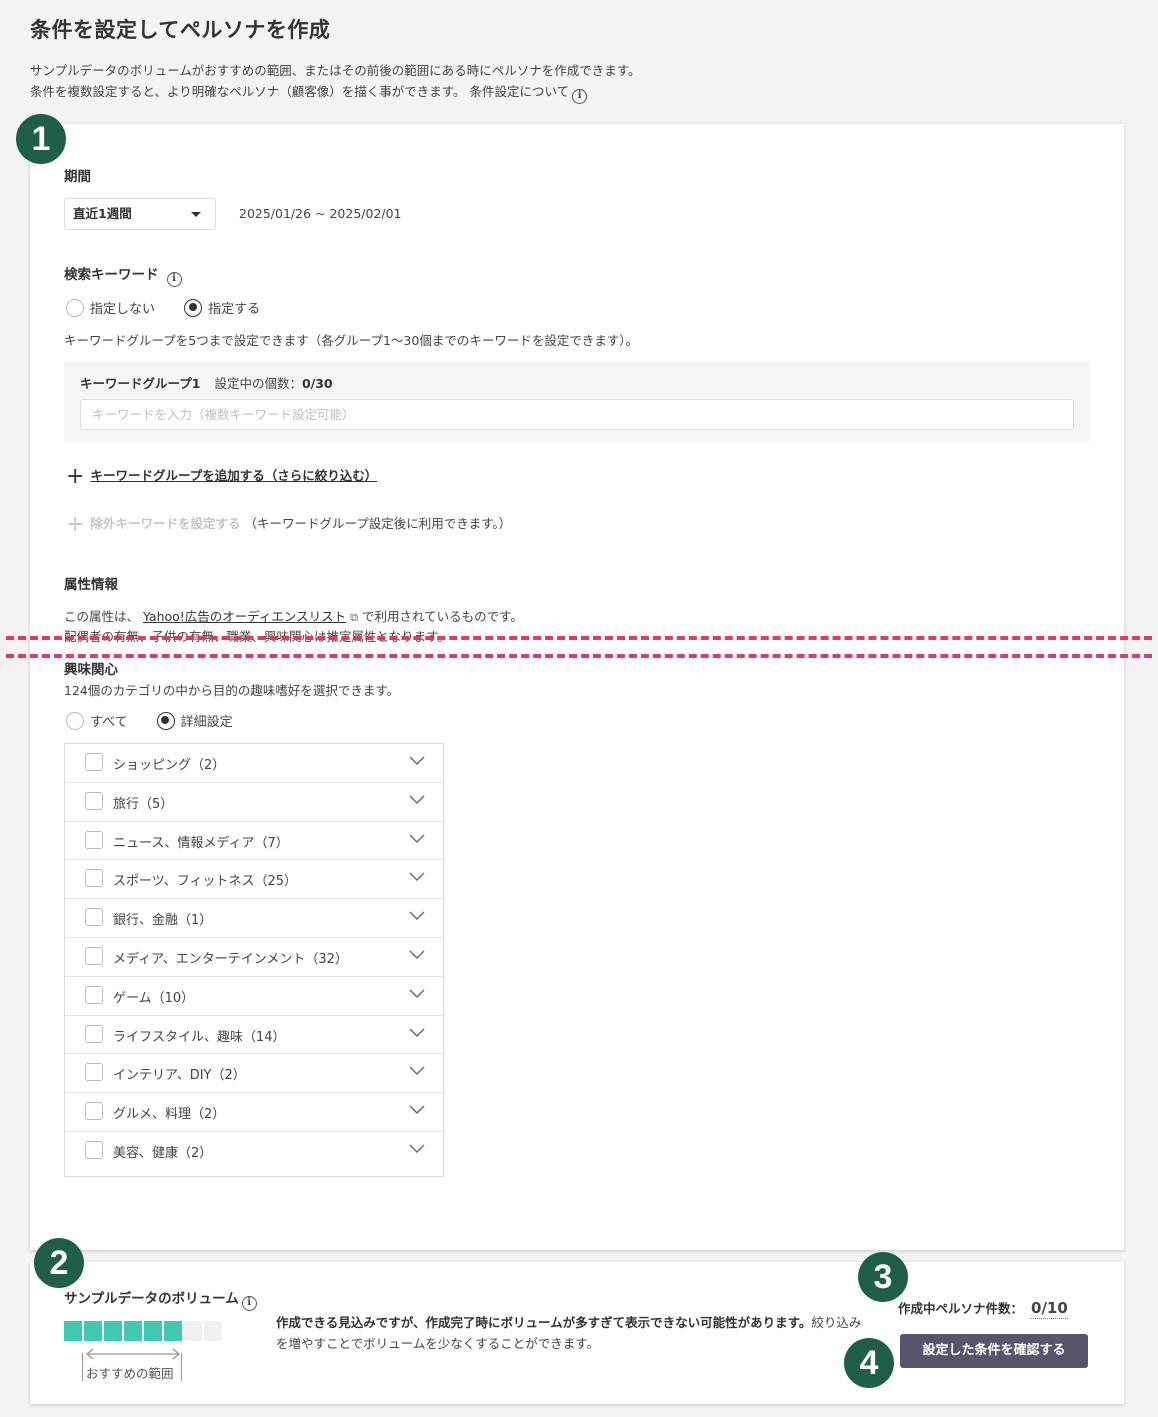 This screenshot has height=1417, width=1158. What do you see at coordinates (180, 30) in the screenshot?
I see `page-title: 条件を設定してペルソナを作成` at bounding box center [180, 30].